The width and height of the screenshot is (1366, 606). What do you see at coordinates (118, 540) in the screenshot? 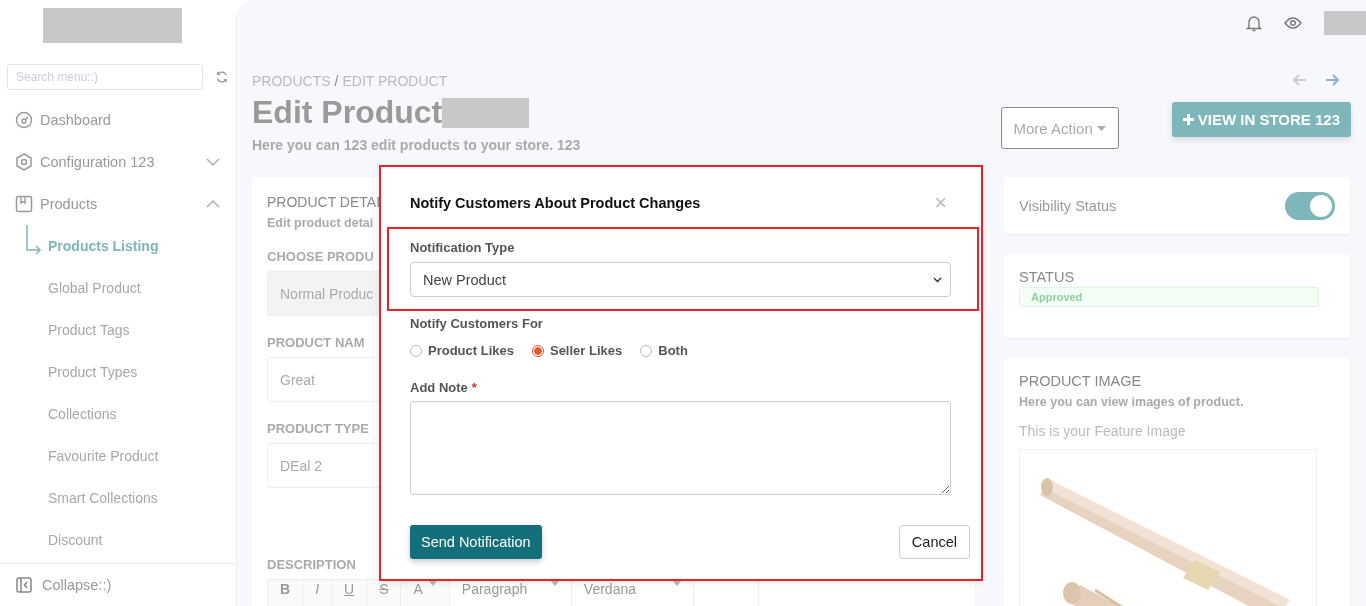
I see `submenu-item: Discount` at bounding box center [118, 540].